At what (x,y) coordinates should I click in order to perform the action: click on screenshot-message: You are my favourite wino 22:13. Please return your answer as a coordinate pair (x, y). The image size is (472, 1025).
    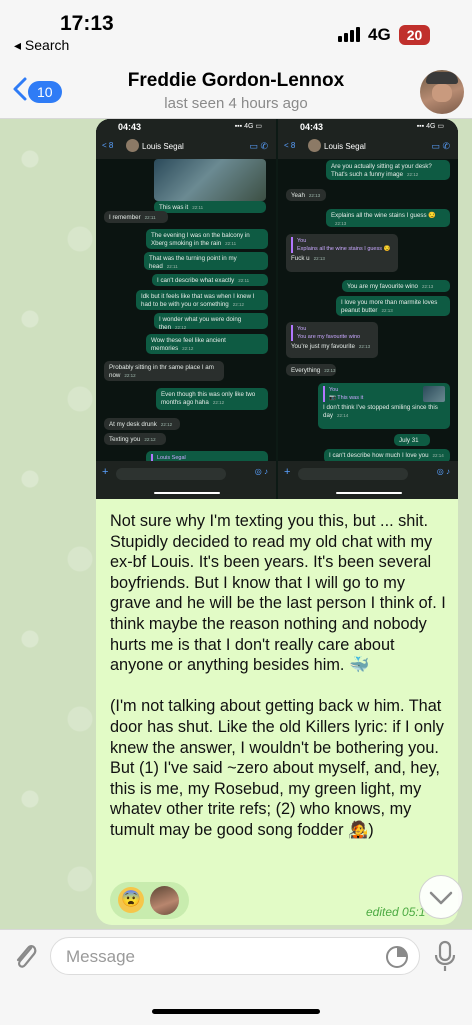
    Looking at the image, I should click on (396, 286).